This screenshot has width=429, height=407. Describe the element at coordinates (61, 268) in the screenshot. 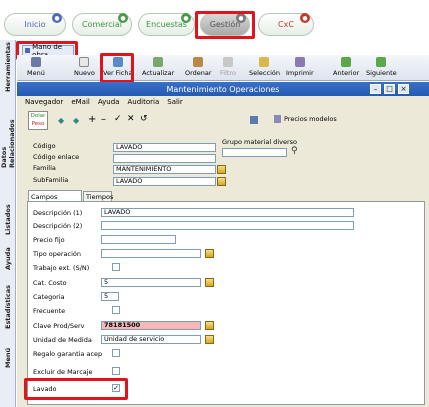

I see `trabajo-ext-label: Trabajo ext. (S/N)` at that location.